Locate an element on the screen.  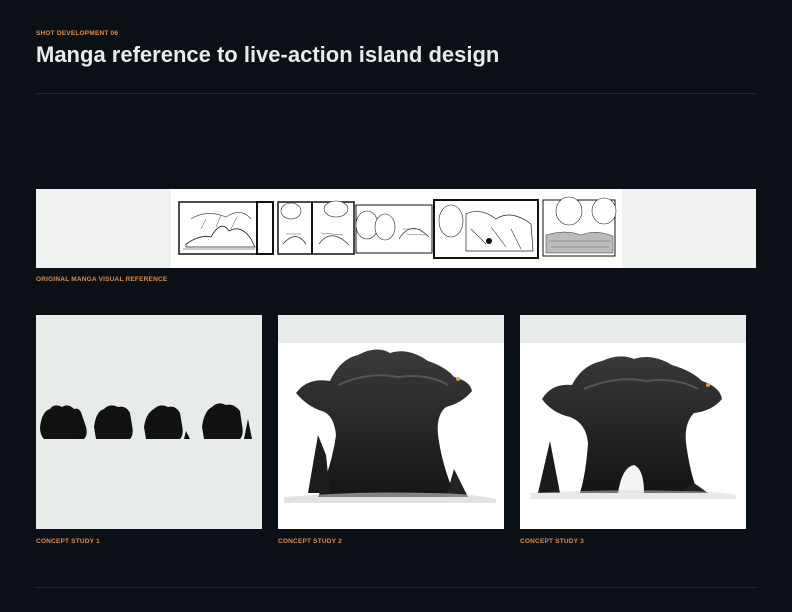
eyebrow-label: SHOT DEVELOPMENT 06 is located at coordinates (77, 33).